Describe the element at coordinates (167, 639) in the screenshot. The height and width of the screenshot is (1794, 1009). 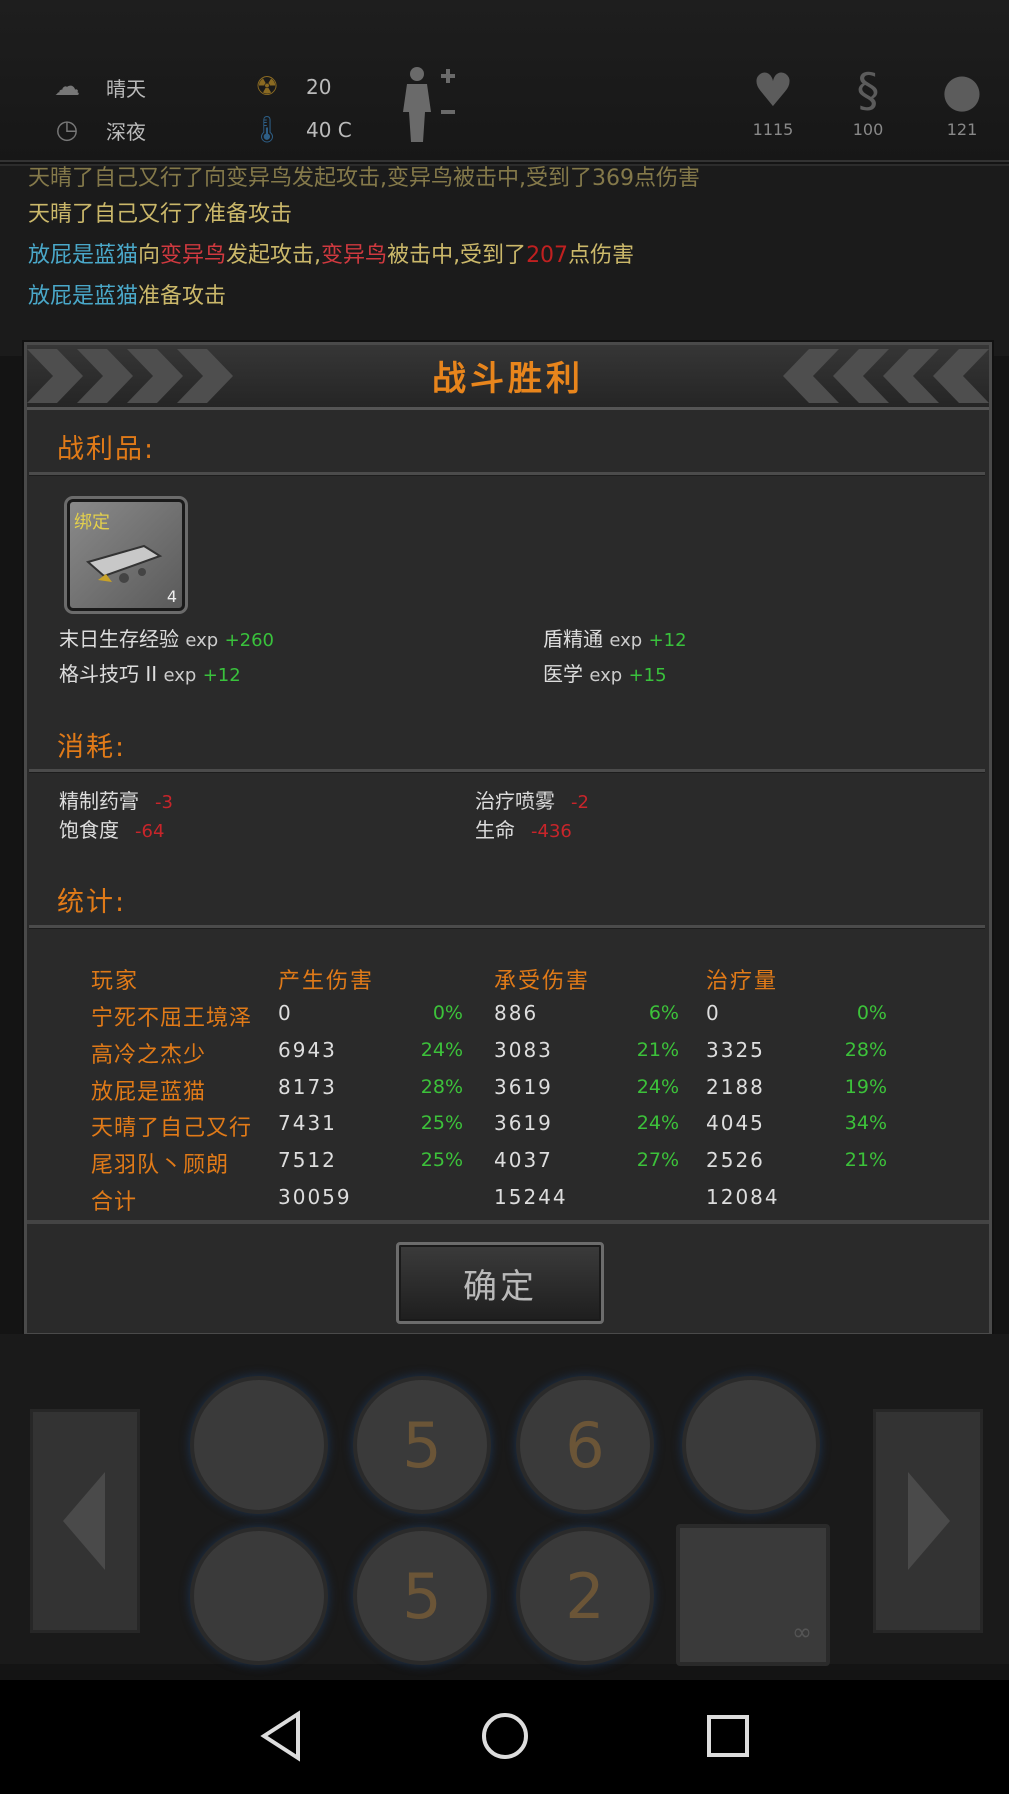
I see `exp-gain: 末日生存经验 exp +260` at that location.